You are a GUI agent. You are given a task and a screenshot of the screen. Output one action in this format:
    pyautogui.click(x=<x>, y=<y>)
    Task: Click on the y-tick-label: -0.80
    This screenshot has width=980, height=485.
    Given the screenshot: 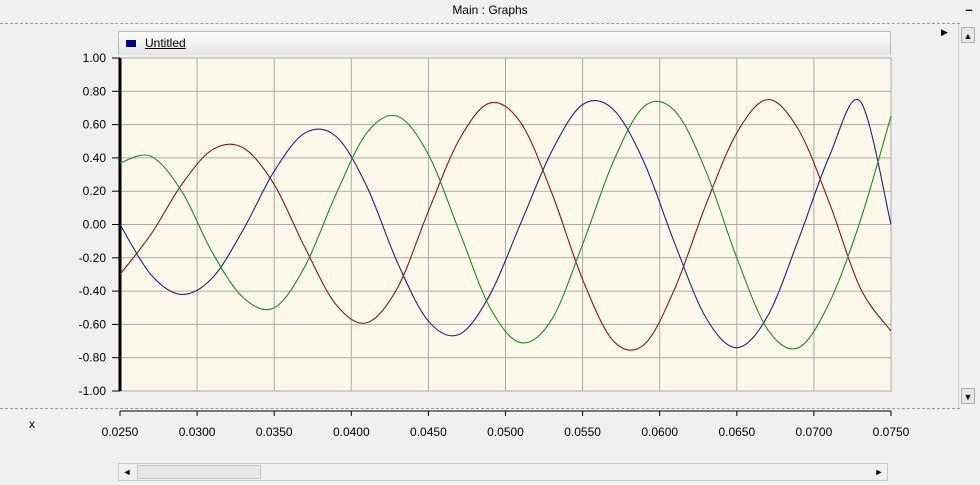 What is the action you would take?
    pyautogui.click(x=93, y=358)
    